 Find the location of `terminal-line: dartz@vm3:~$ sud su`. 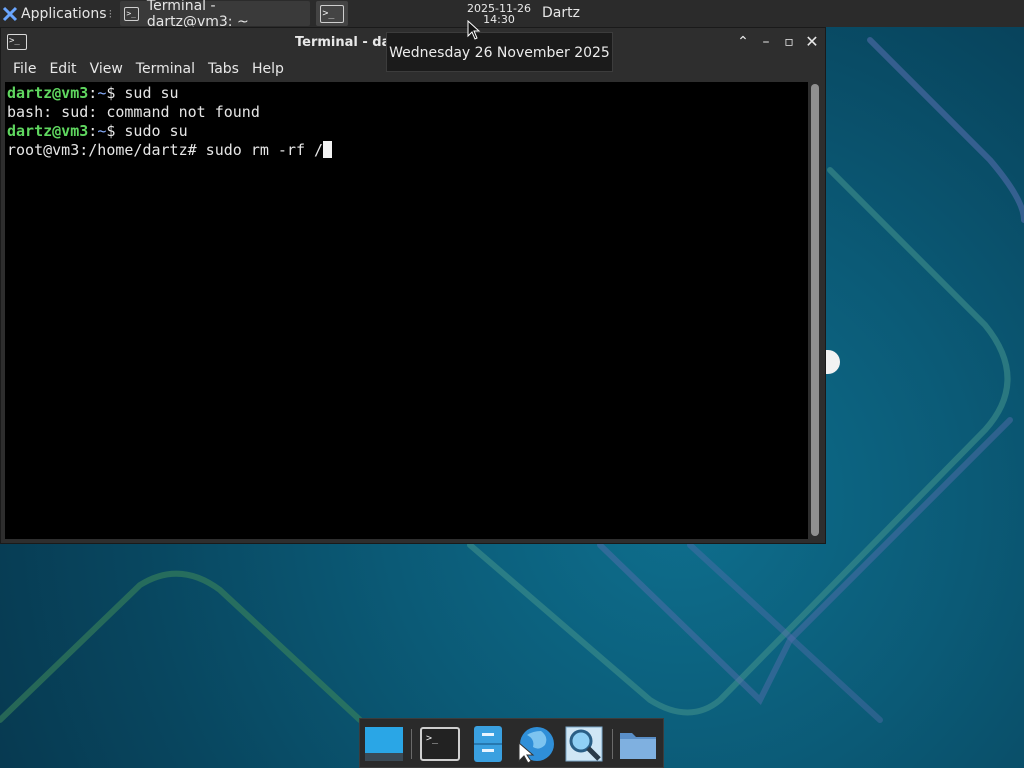

terminal-line: dartz@vm3:~$ sud su is located at coordinates (407, 93).